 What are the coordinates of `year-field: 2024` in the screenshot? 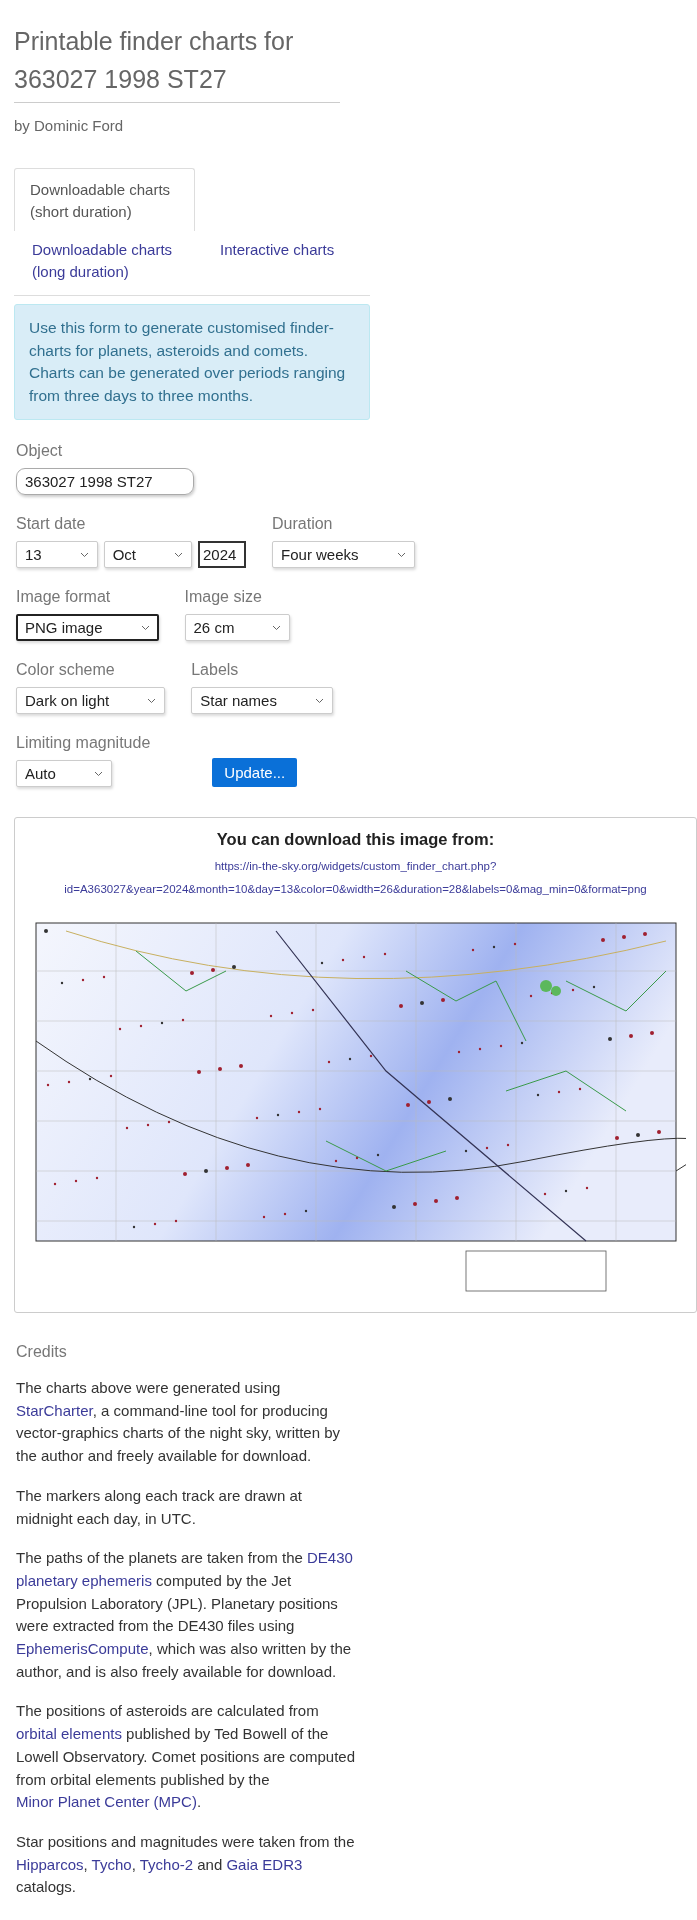 It's located at (222, 554).